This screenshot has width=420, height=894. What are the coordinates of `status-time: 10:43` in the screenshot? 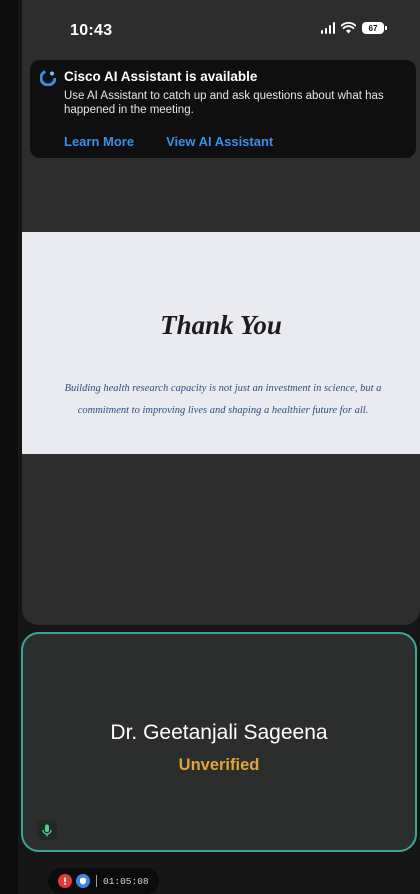 It's located at (91, 30).